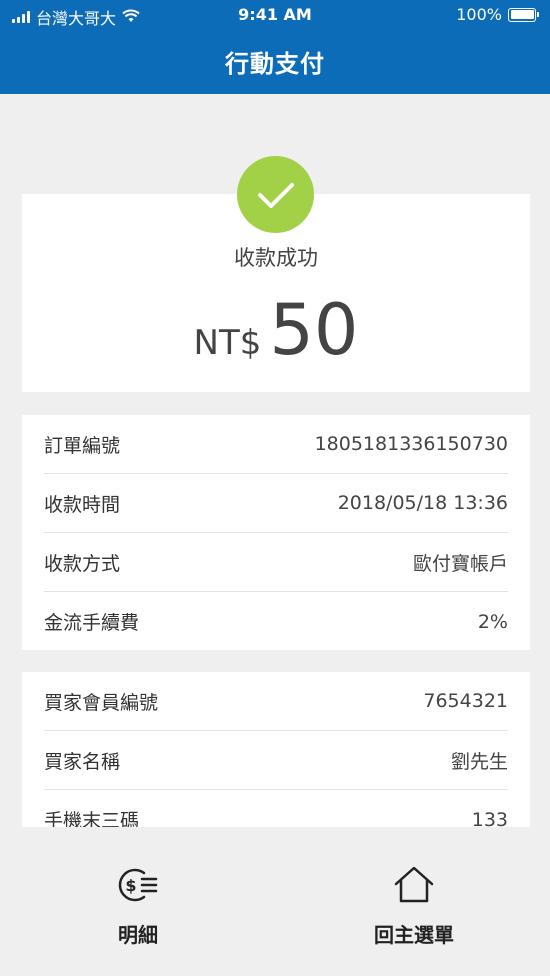  I want to click on detail-label: 收款方式, so click(82, 563).